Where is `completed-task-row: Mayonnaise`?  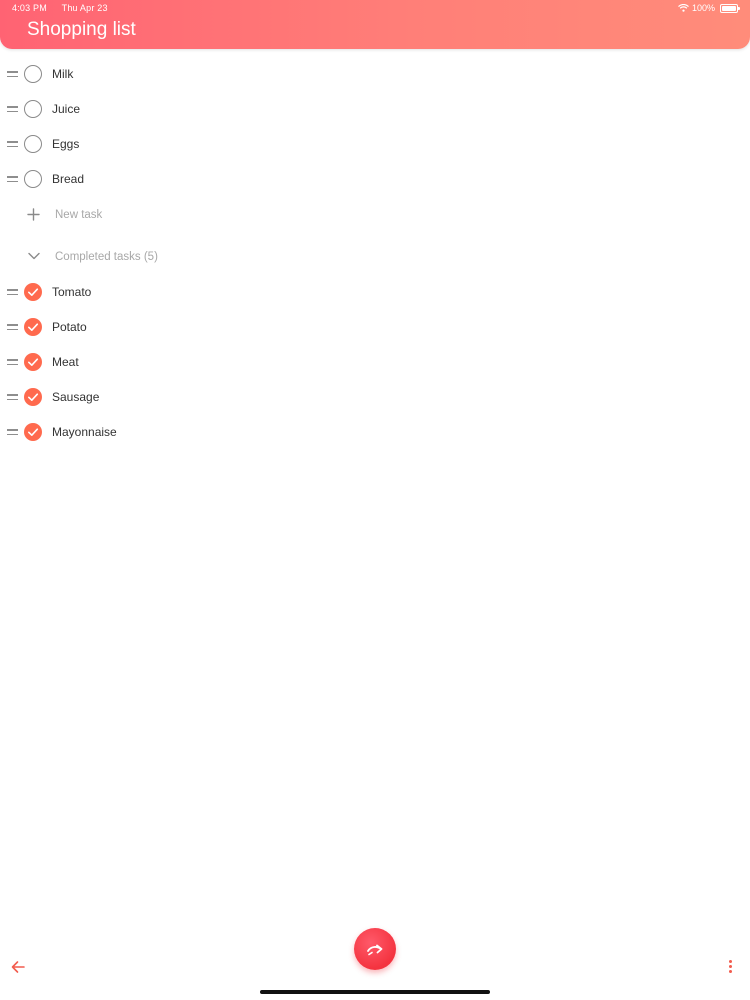
completed-task-row: Mayonnaise is located at coordinates (375, 433).